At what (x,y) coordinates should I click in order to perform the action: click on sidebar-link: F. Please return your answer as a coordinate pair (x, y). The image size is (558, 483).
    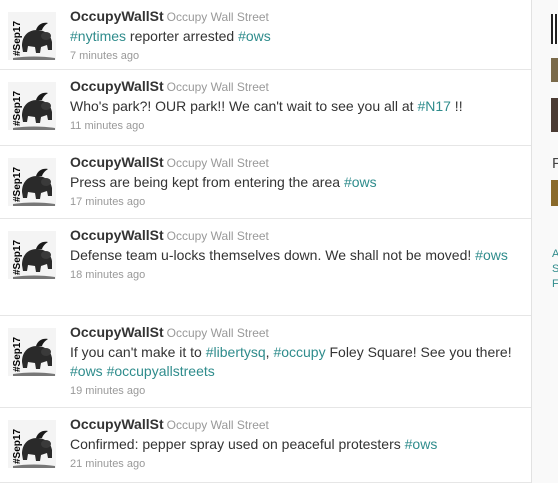
    Looking at the image, I should click on (555, 284).